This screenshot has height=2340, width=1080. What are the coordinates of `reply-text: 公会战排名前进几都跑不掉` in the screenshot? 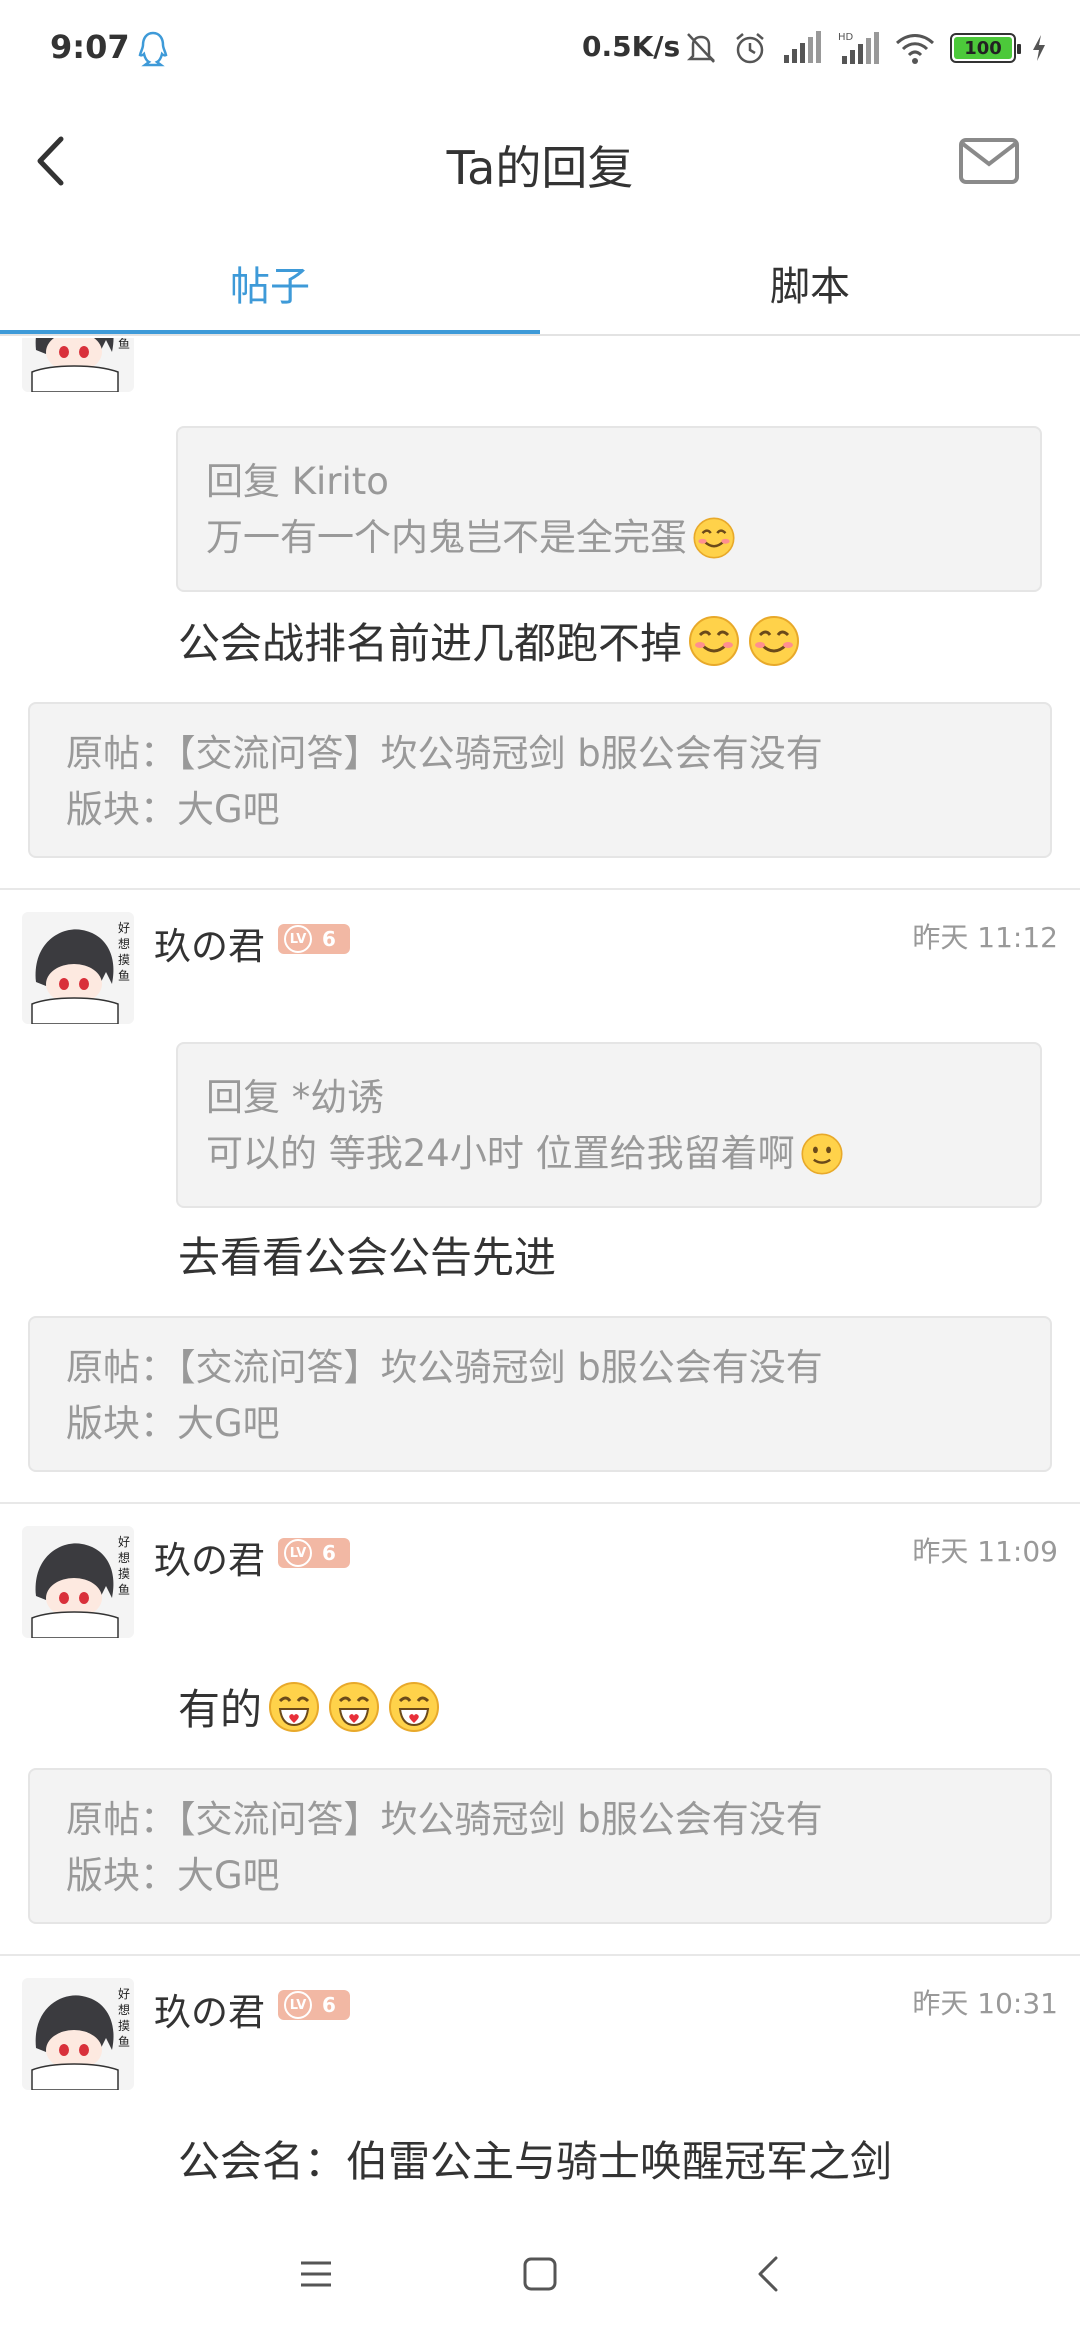 It's located at (430, 643).